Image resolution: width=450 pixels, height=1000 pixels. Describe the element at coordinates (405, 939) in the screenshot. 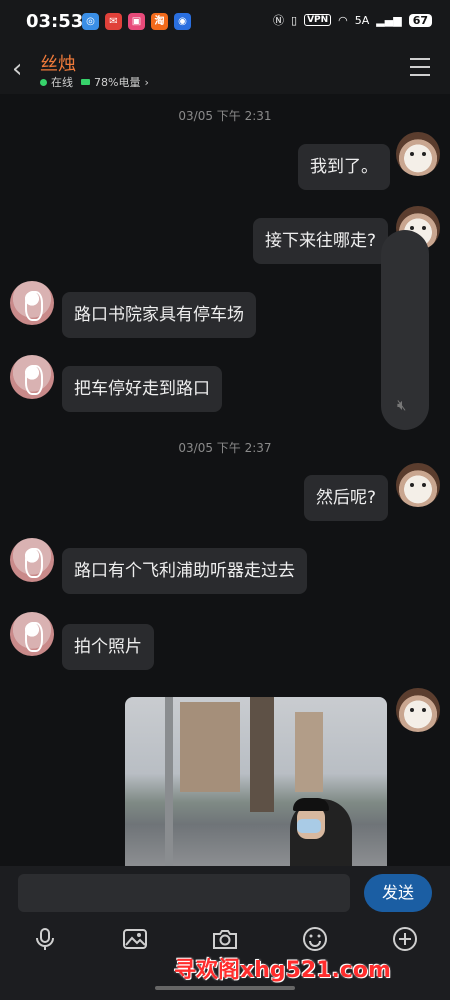

I see `plus-icon` at that location.